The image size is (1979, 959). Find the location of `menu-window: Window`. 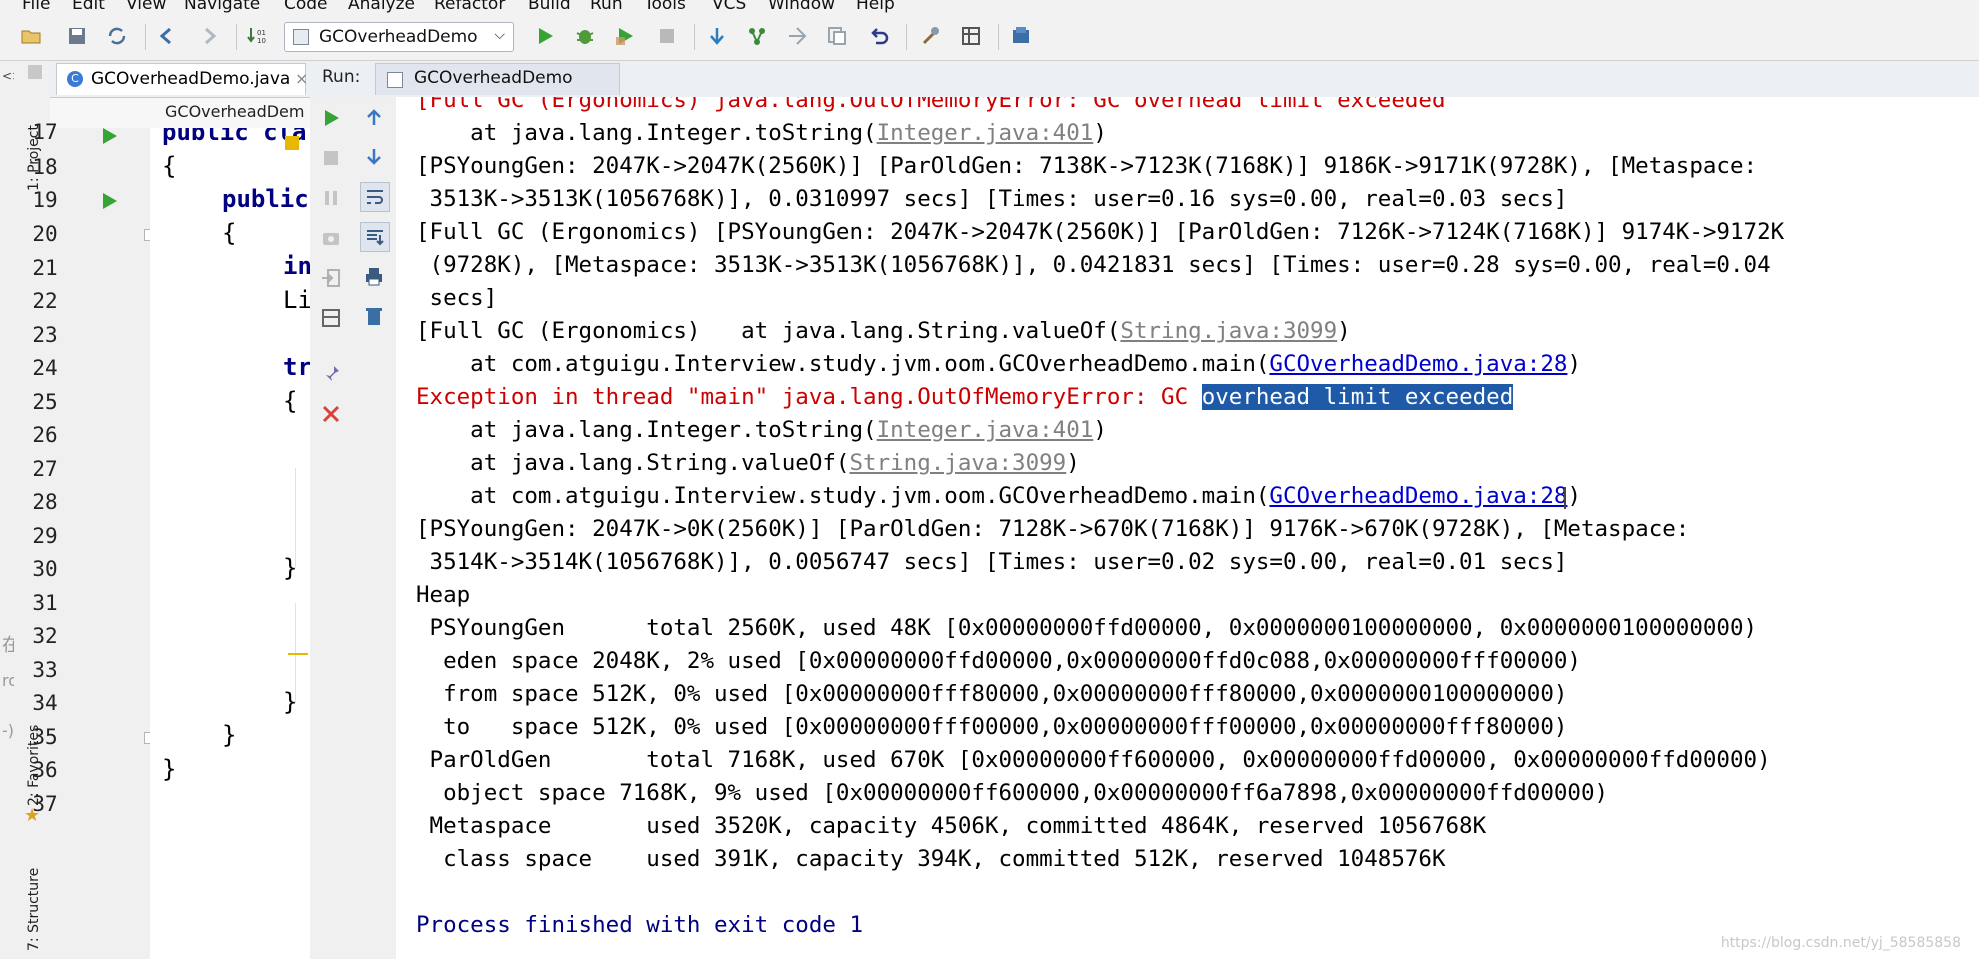

menu-window: Window is located at coordinates (801, 7).